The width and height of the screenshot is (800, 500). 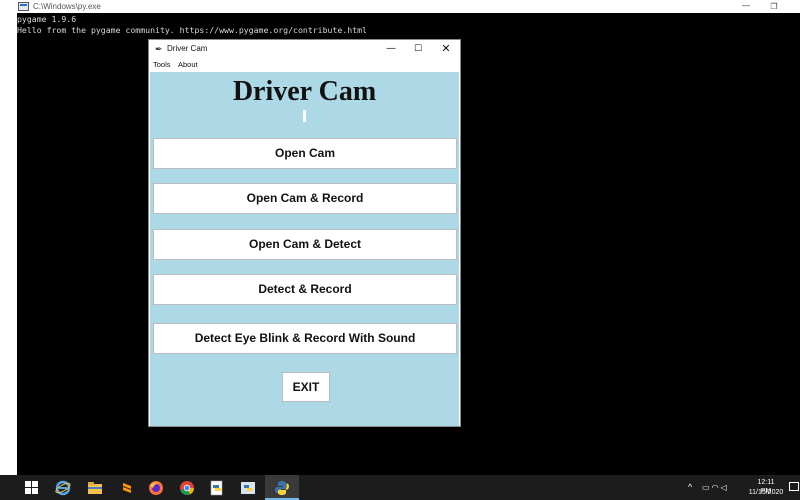 What do you see at coordinates (156, 488) in the screenshot?
I see `firefox-icon` at bounding box center [156, 488].